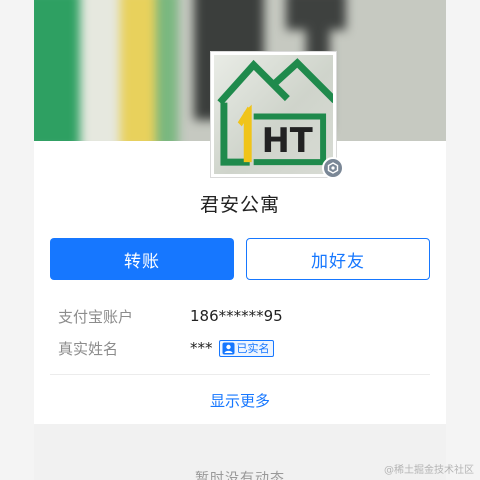  What do you see at coordinates (338, 259) in the screenshot?
I see `add-friend-button: 加好友` at bounding box center [338, 259].